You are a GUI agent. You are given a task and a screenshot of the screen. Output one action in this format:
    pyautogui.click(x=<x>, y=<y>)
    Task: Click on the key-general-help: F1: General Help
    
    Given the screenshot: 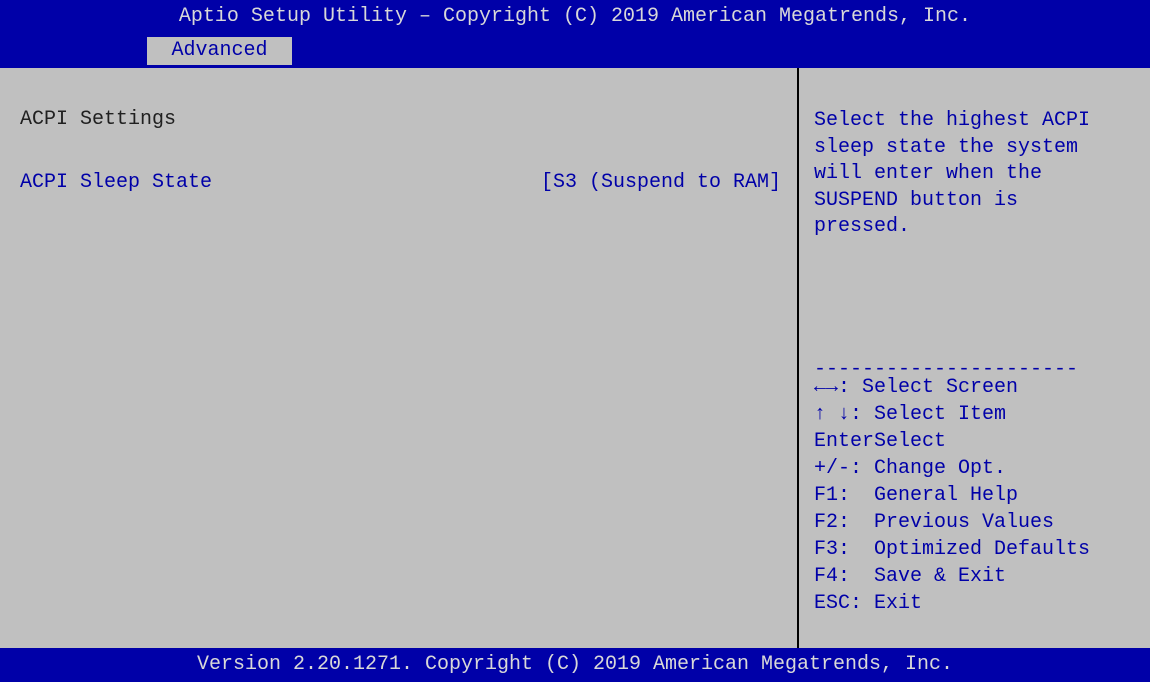 What is the action you would take?
    pyautogui.click(x=916, y=495)
    